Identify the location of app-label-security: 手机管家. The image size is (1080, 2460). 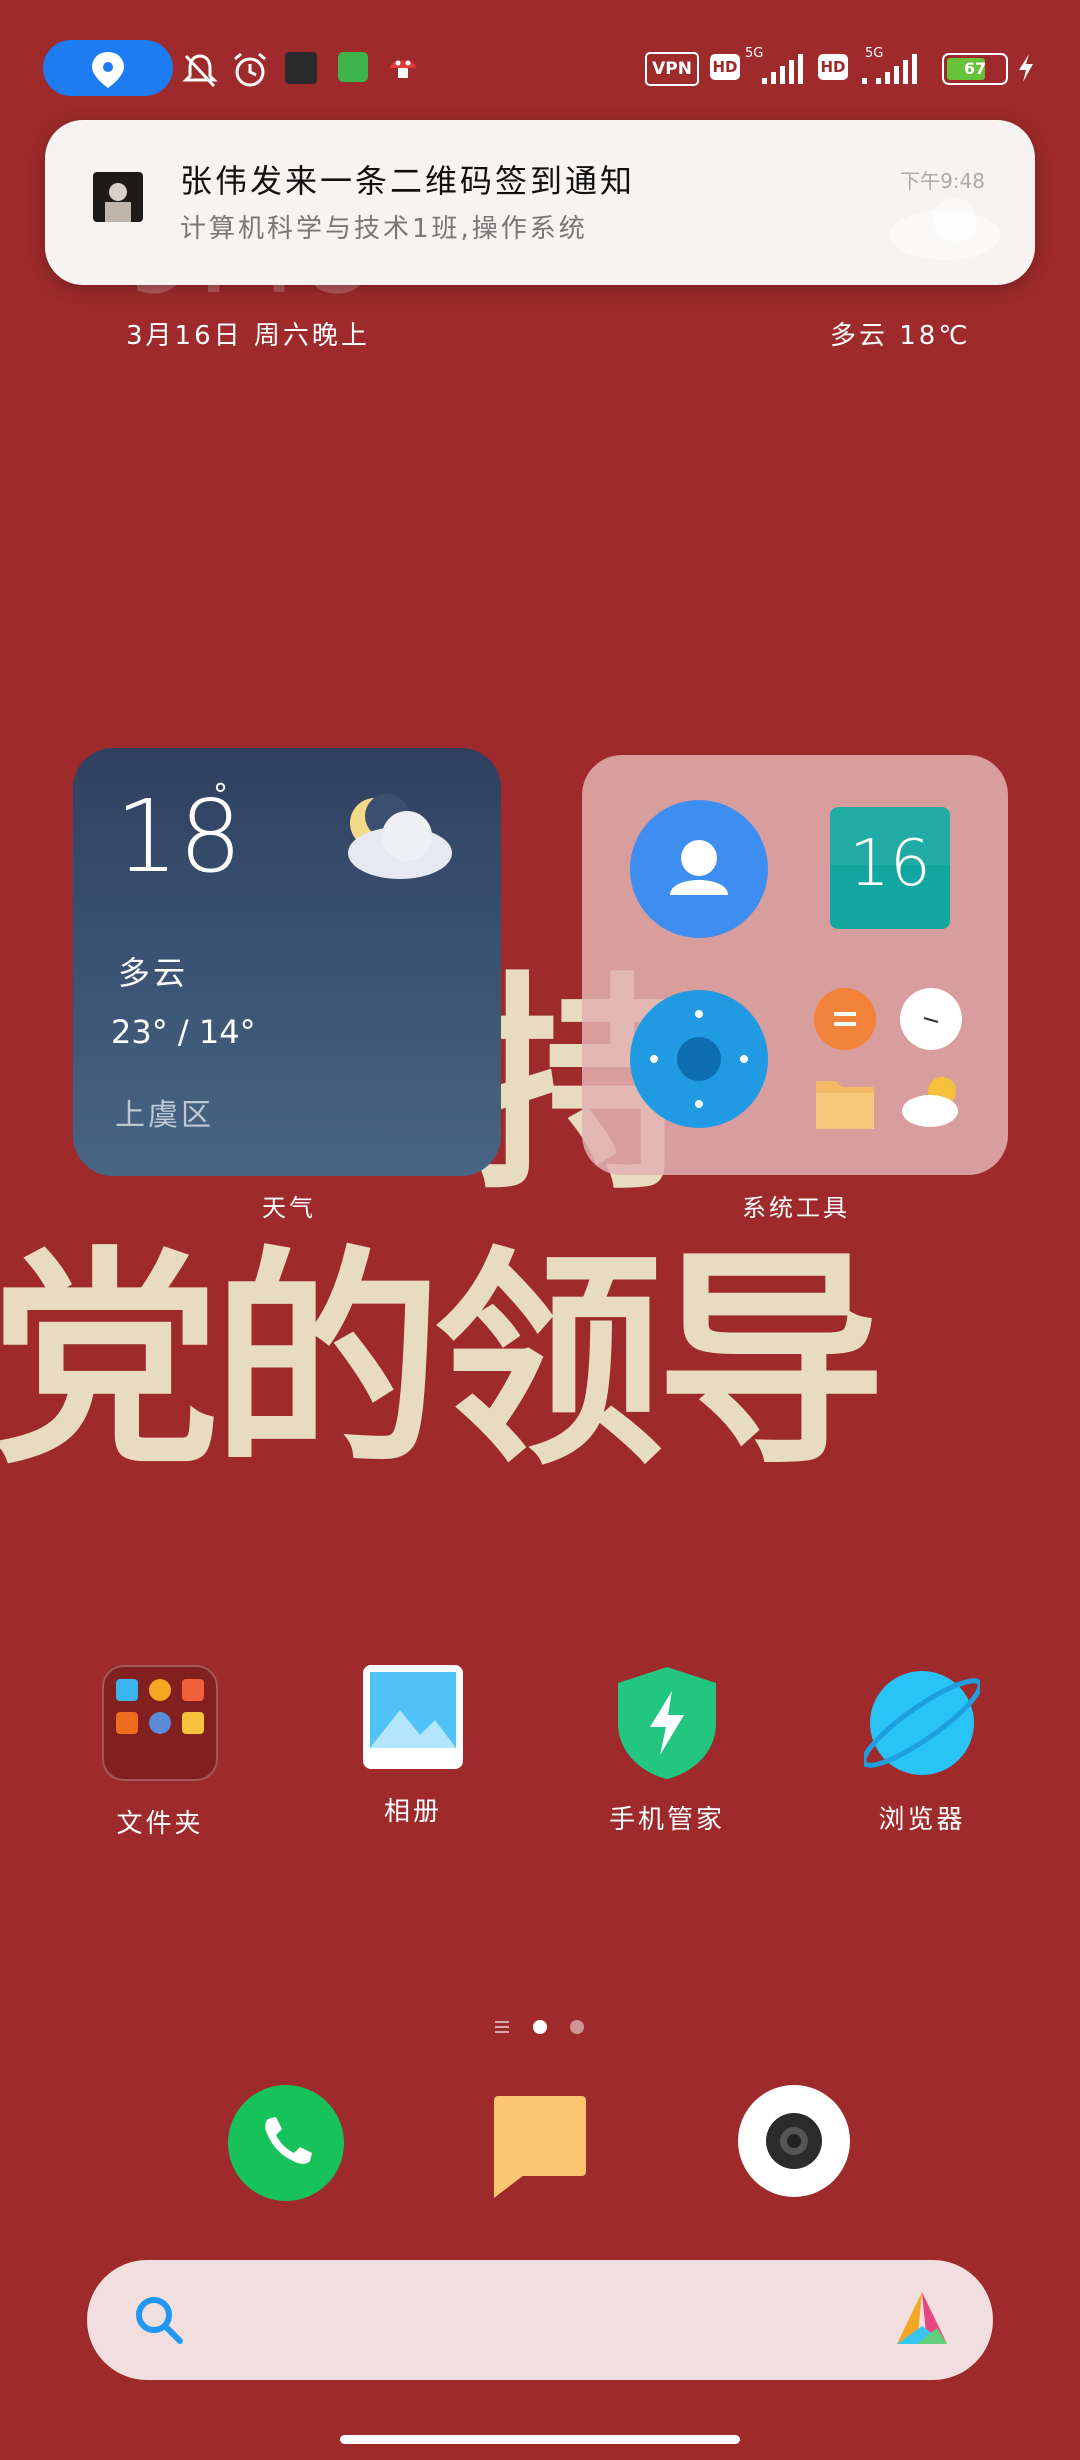
(666, 1820).